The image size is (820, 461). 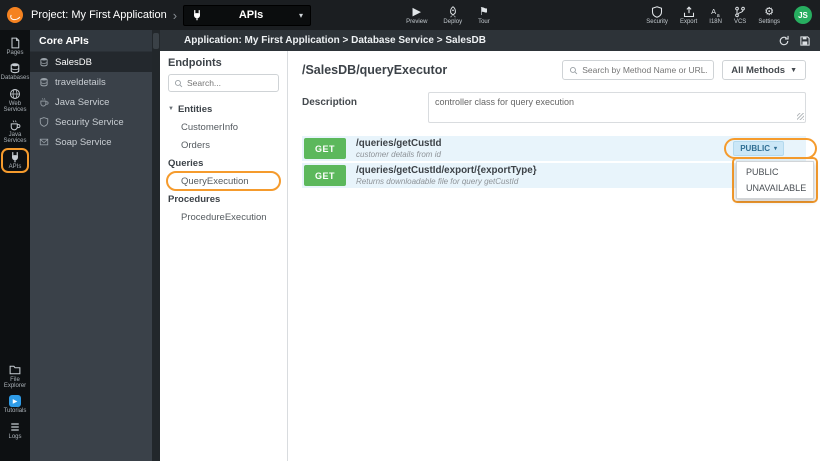 What do you see at coordinates (156, 41) in the screenshot?
I see `panel-collapse-handle` at bounding box center [156, 41].